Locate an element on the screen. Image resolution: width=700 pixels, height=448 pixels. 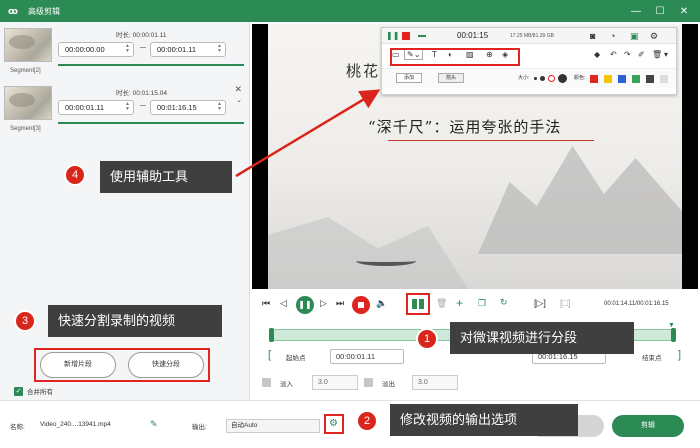
color-swatch-yellow is located at coordinates (608, 79).